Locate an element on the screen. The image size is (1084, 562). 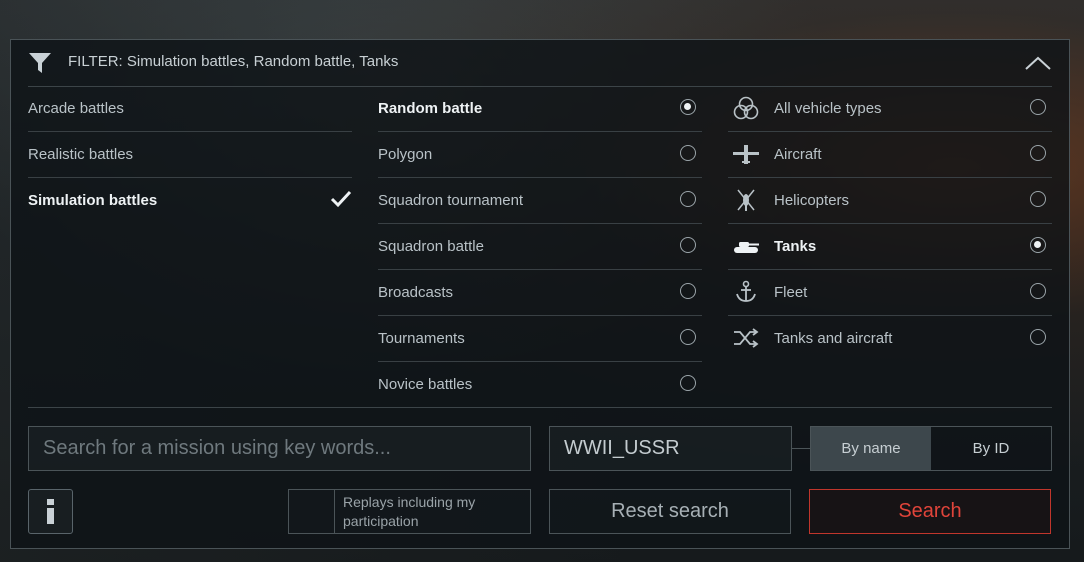
replays-label: Replays including my participation is located at coordinates (409, 511).